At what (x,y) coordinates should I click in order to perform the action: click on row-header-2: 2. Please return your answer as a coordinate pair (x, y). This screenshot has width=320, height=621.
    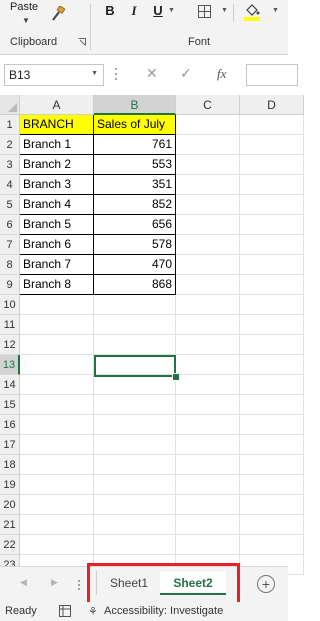
    Looking at the image, I should click on (10, 145).